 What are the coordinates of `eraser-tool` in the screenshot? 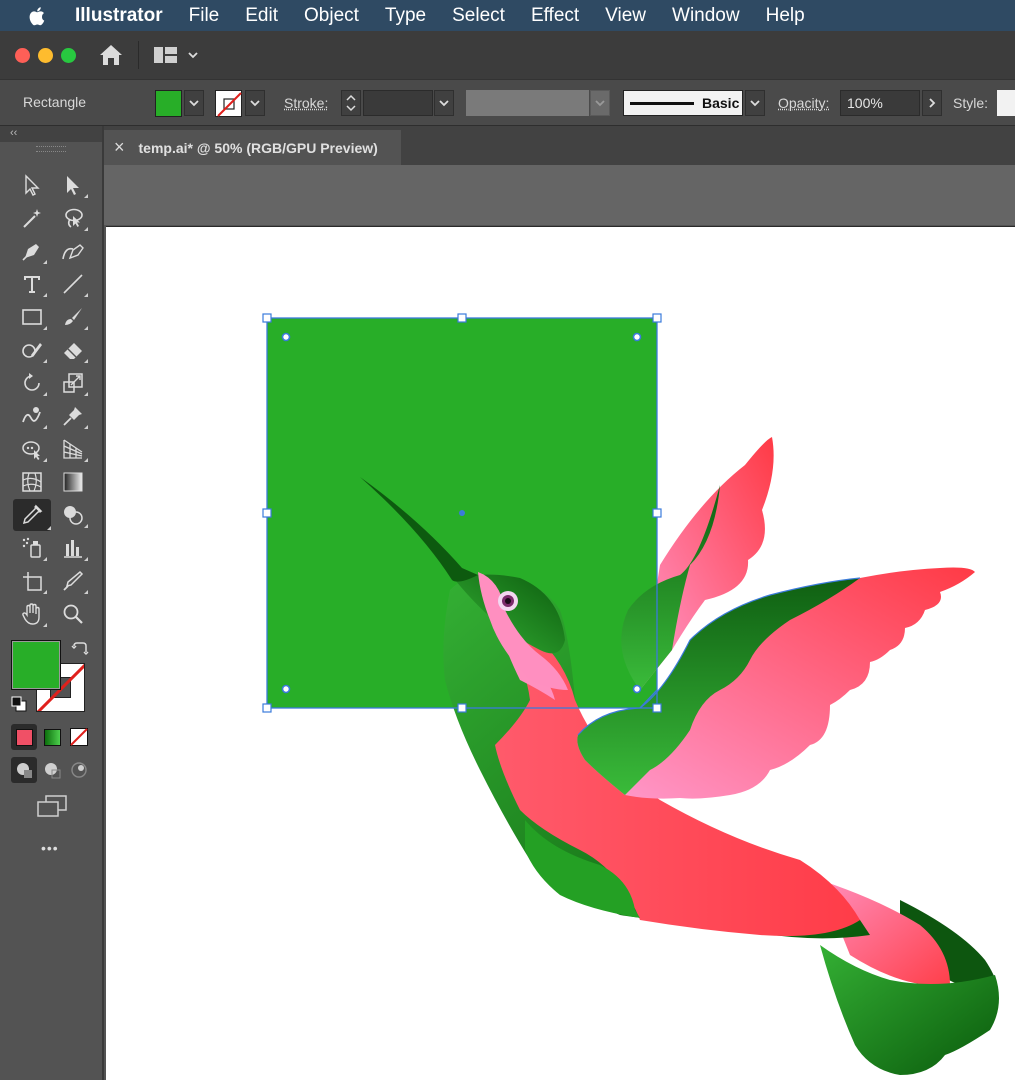 It's located at (73, 350).